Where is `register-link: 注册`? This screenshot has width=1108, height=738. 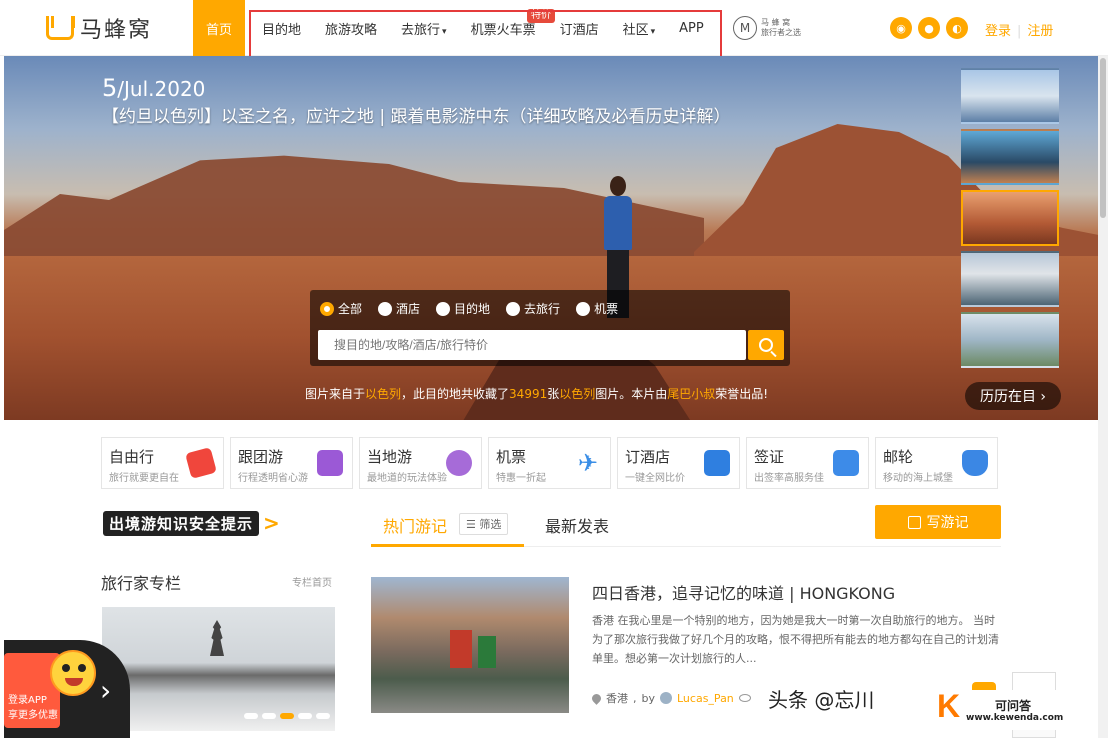 register-link: 注册 is located at coordinates (1040, 31).